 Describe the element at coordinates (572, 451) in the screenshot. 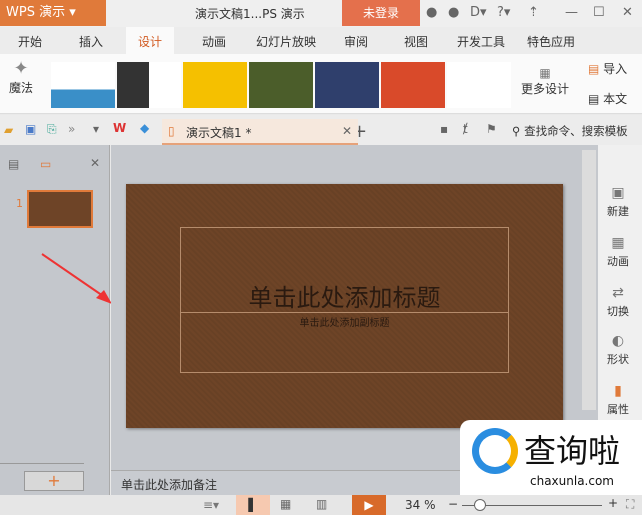

I see `watermark-name: 查询啦` at that location.